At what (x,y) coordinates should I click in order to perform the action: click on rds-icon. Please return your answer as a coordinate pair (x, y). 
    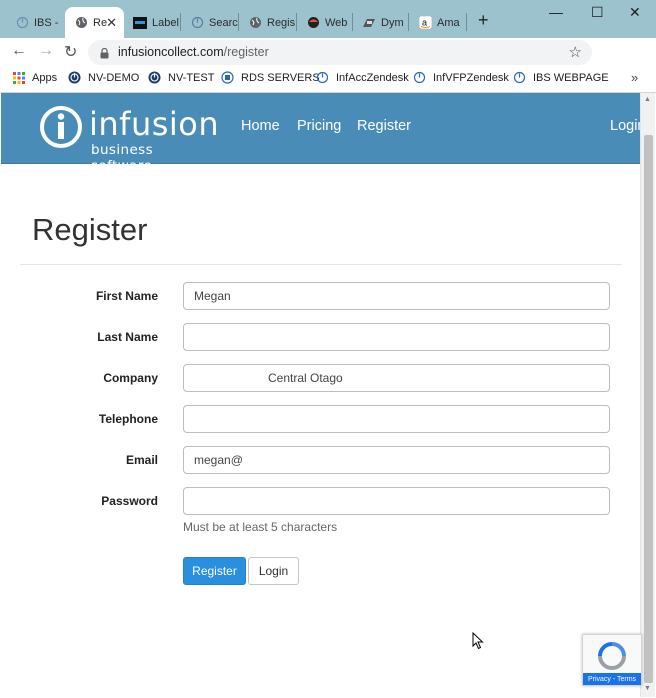
    Looking at the image, I should click on (227, 77).